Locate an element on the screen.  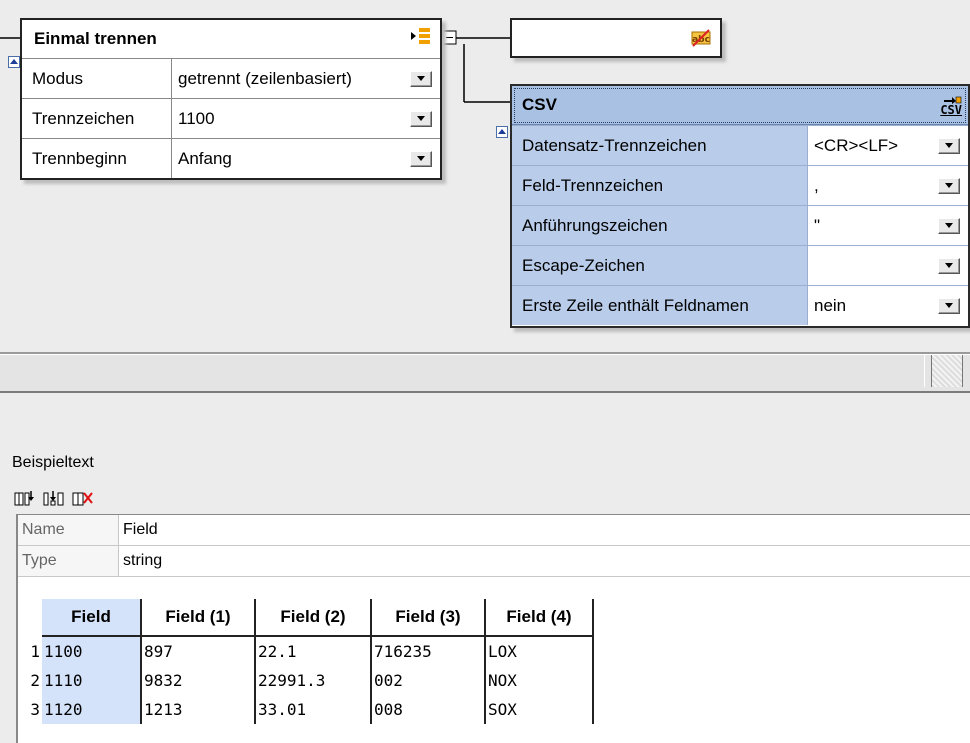
delete-column-icon is located at coordinates (83, 498).